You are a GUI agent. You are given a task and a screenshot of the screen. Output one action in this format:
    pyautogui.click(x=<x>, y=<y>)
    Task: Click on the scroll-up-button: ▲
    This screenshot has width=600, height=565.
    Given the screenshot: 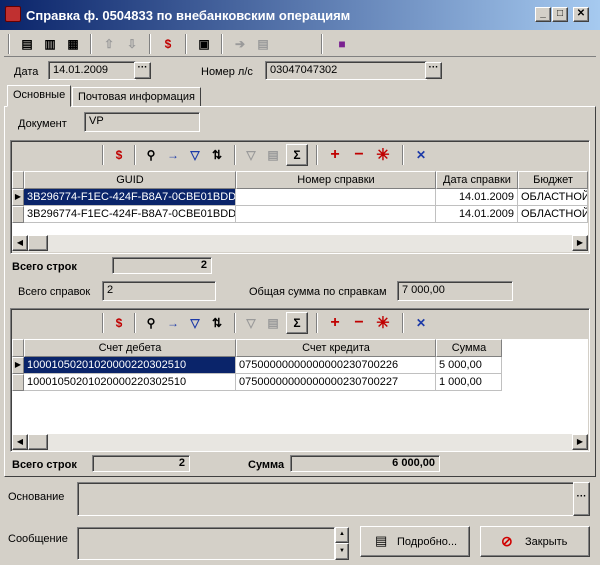 What is the action you would take?
    pyautogui.click(x=342, y=535)
    